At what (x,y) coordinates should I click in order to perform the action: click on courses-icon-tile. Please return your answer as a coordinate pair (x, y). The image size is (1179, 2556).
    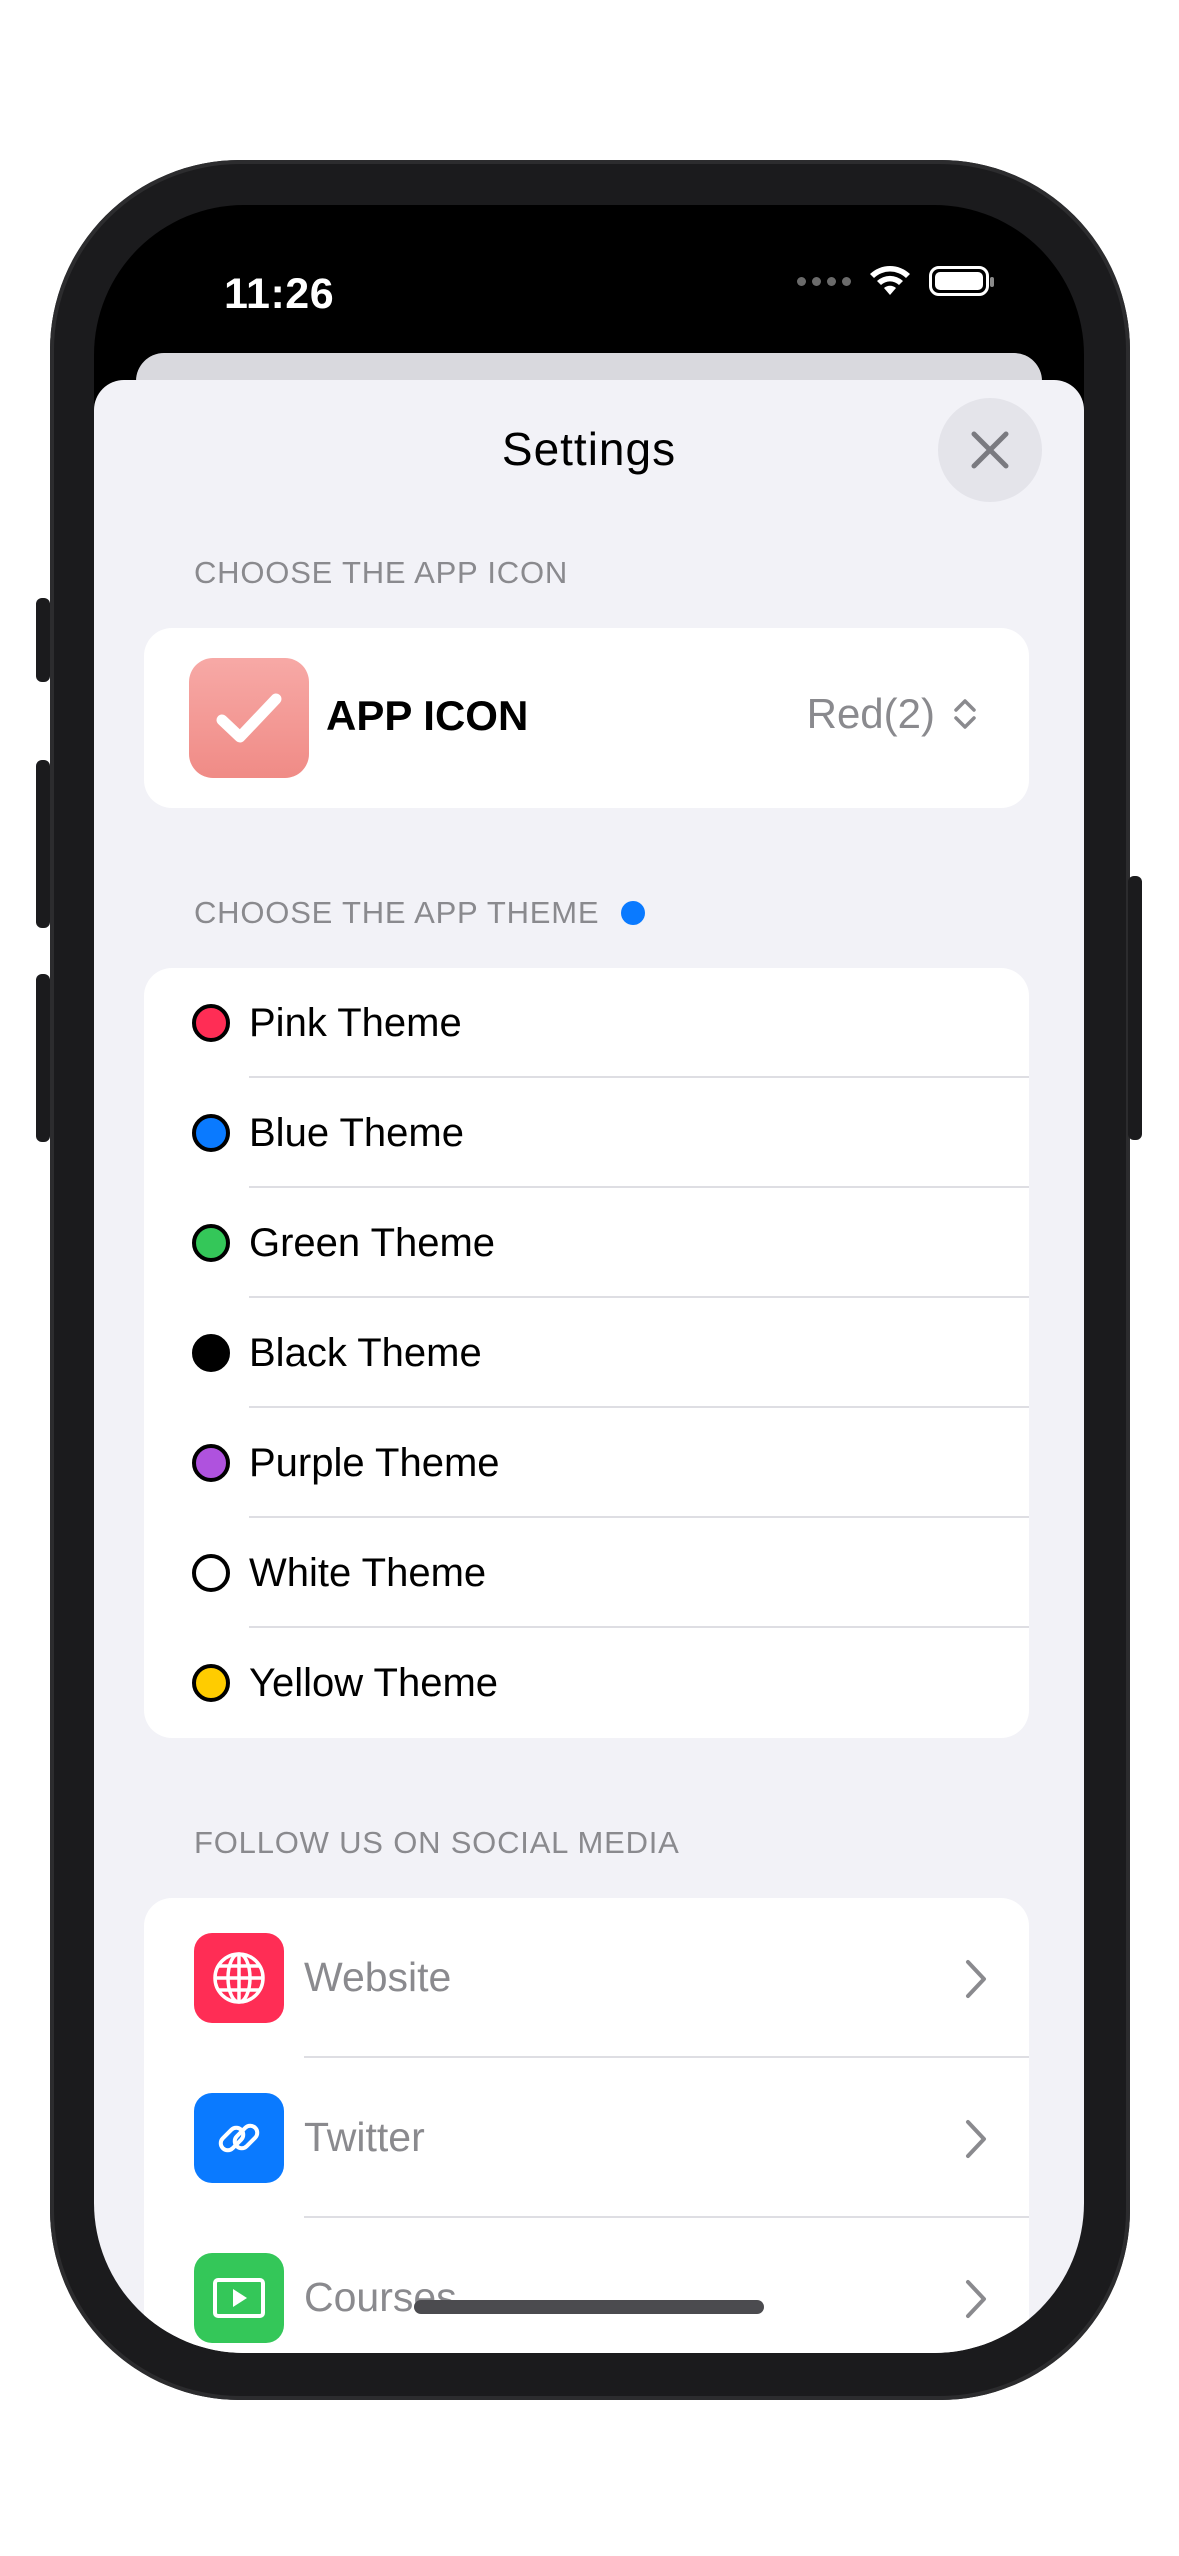
    Looking at the image, I should click on (239, 2298).